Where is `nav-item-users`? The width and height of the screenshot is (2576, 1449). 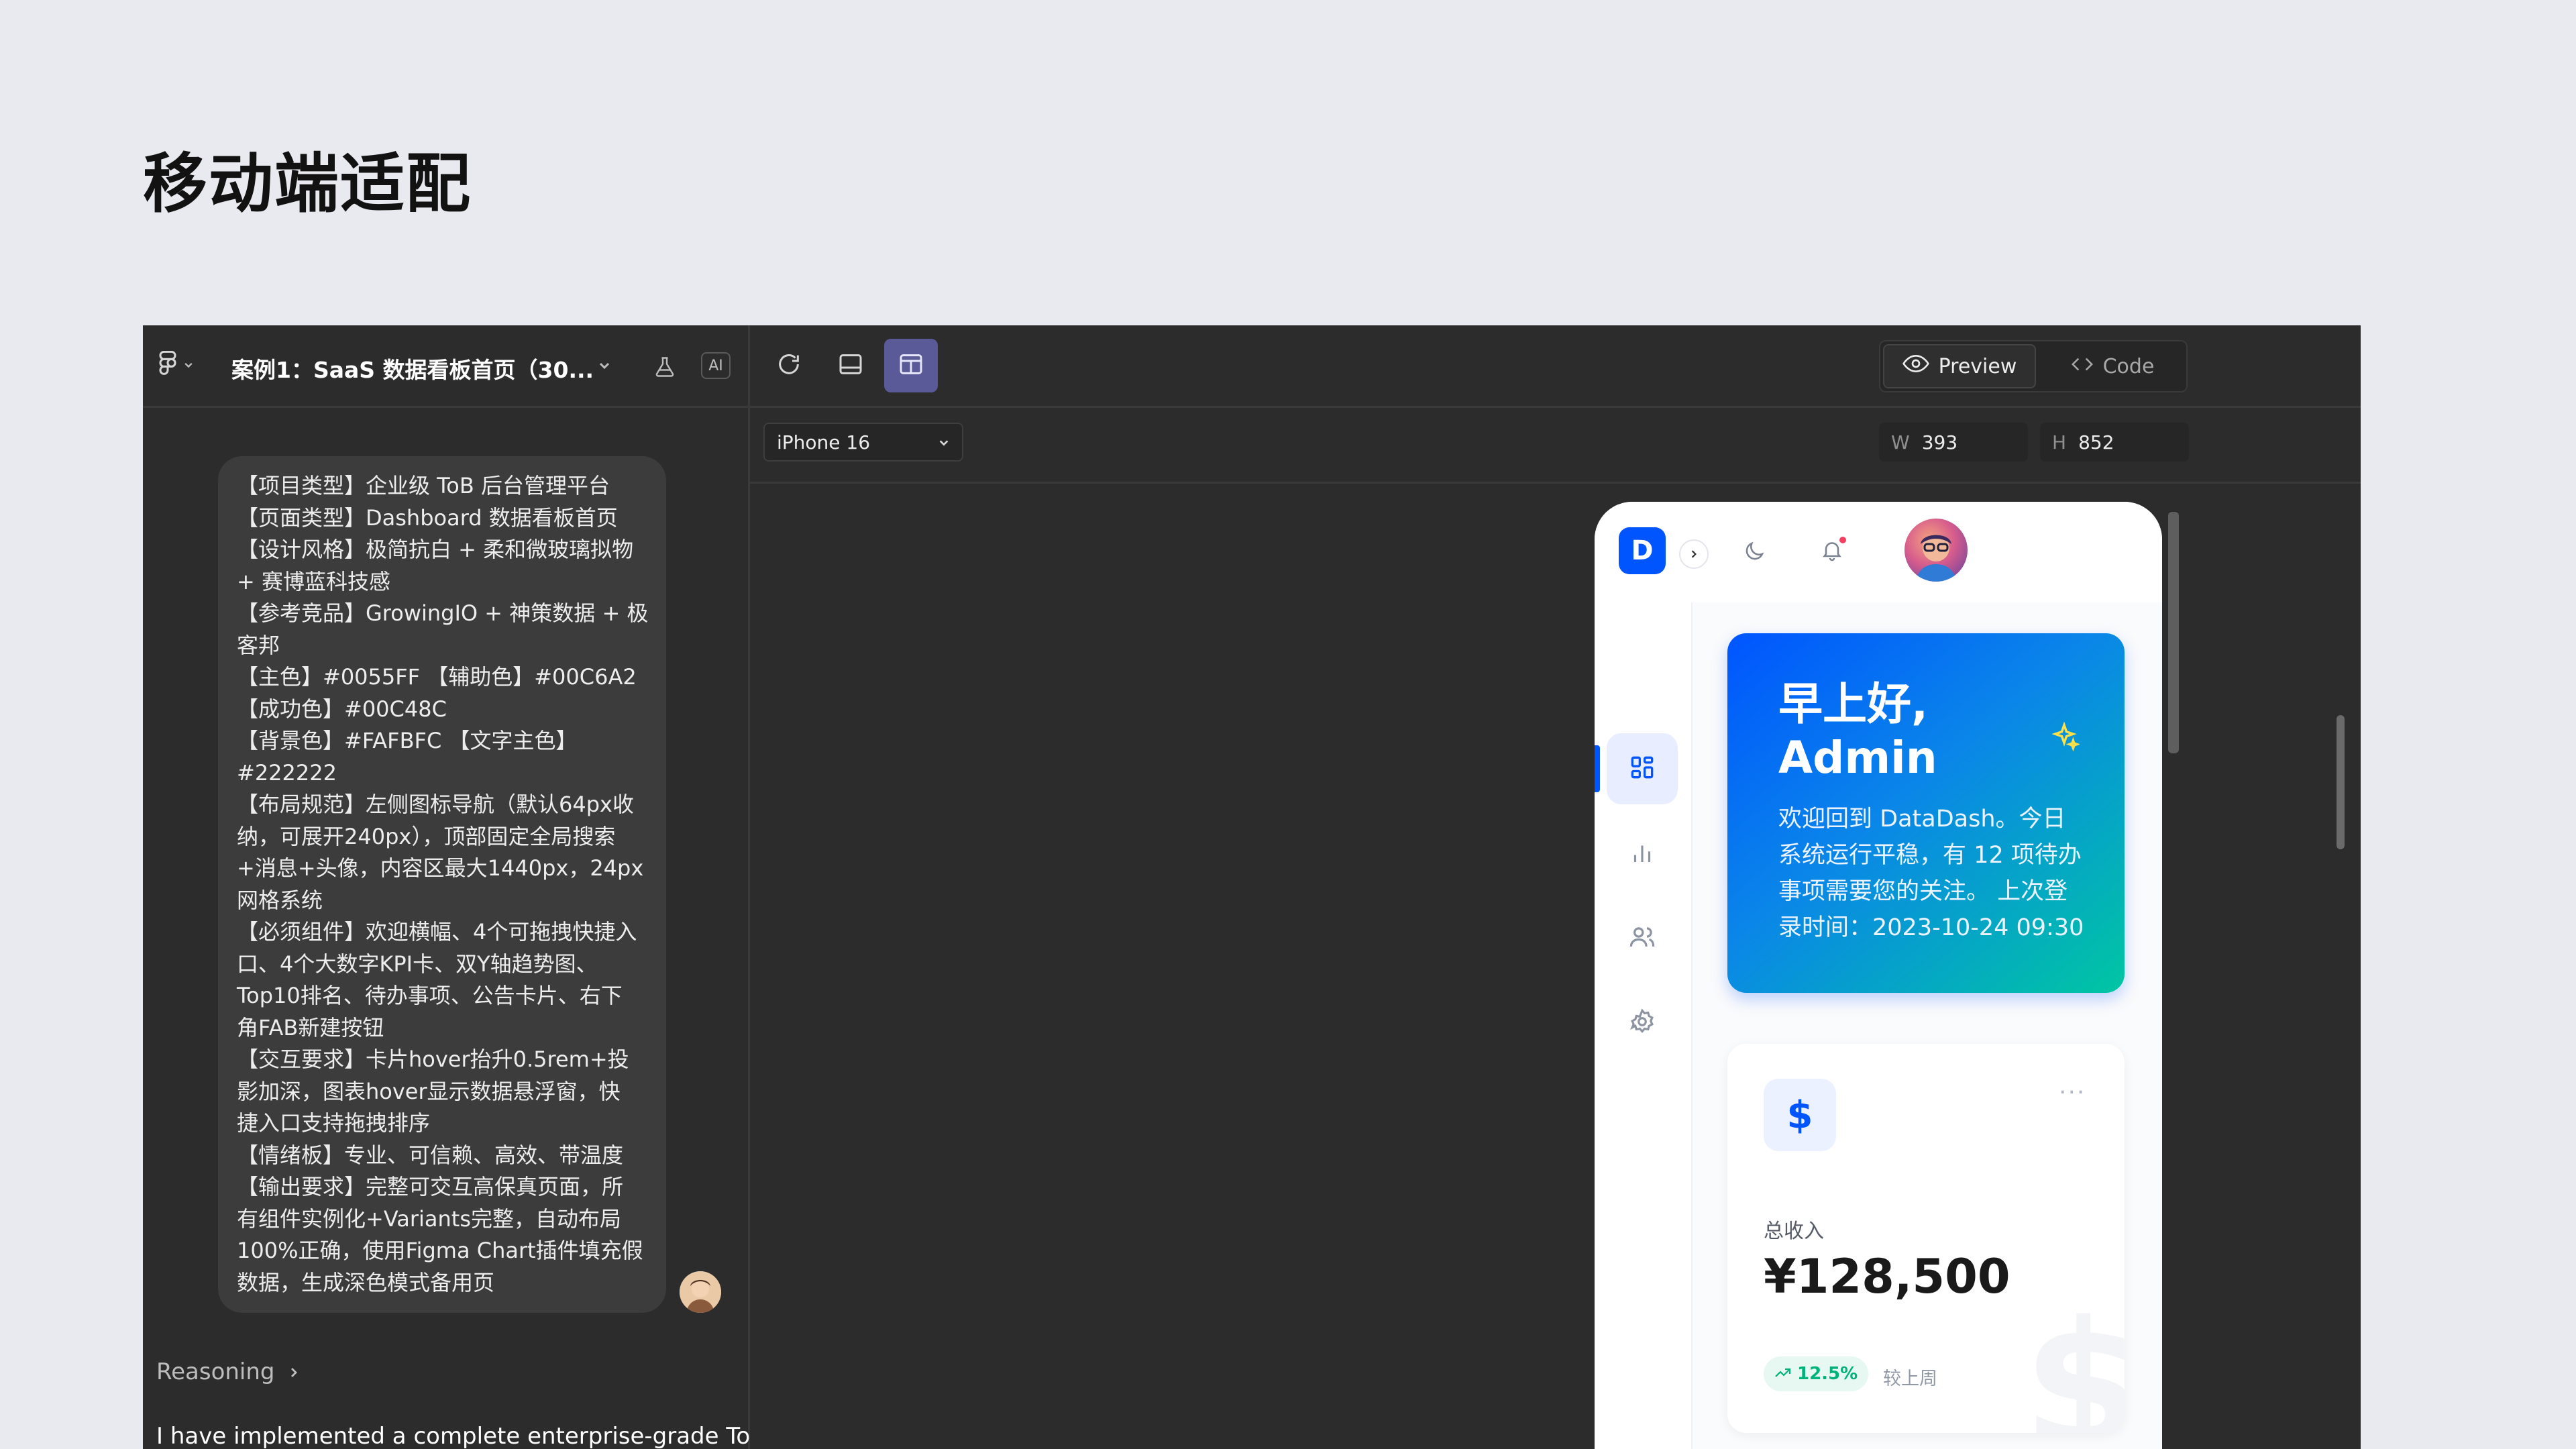 nav-item-users is located at coordinates (1642, 938).